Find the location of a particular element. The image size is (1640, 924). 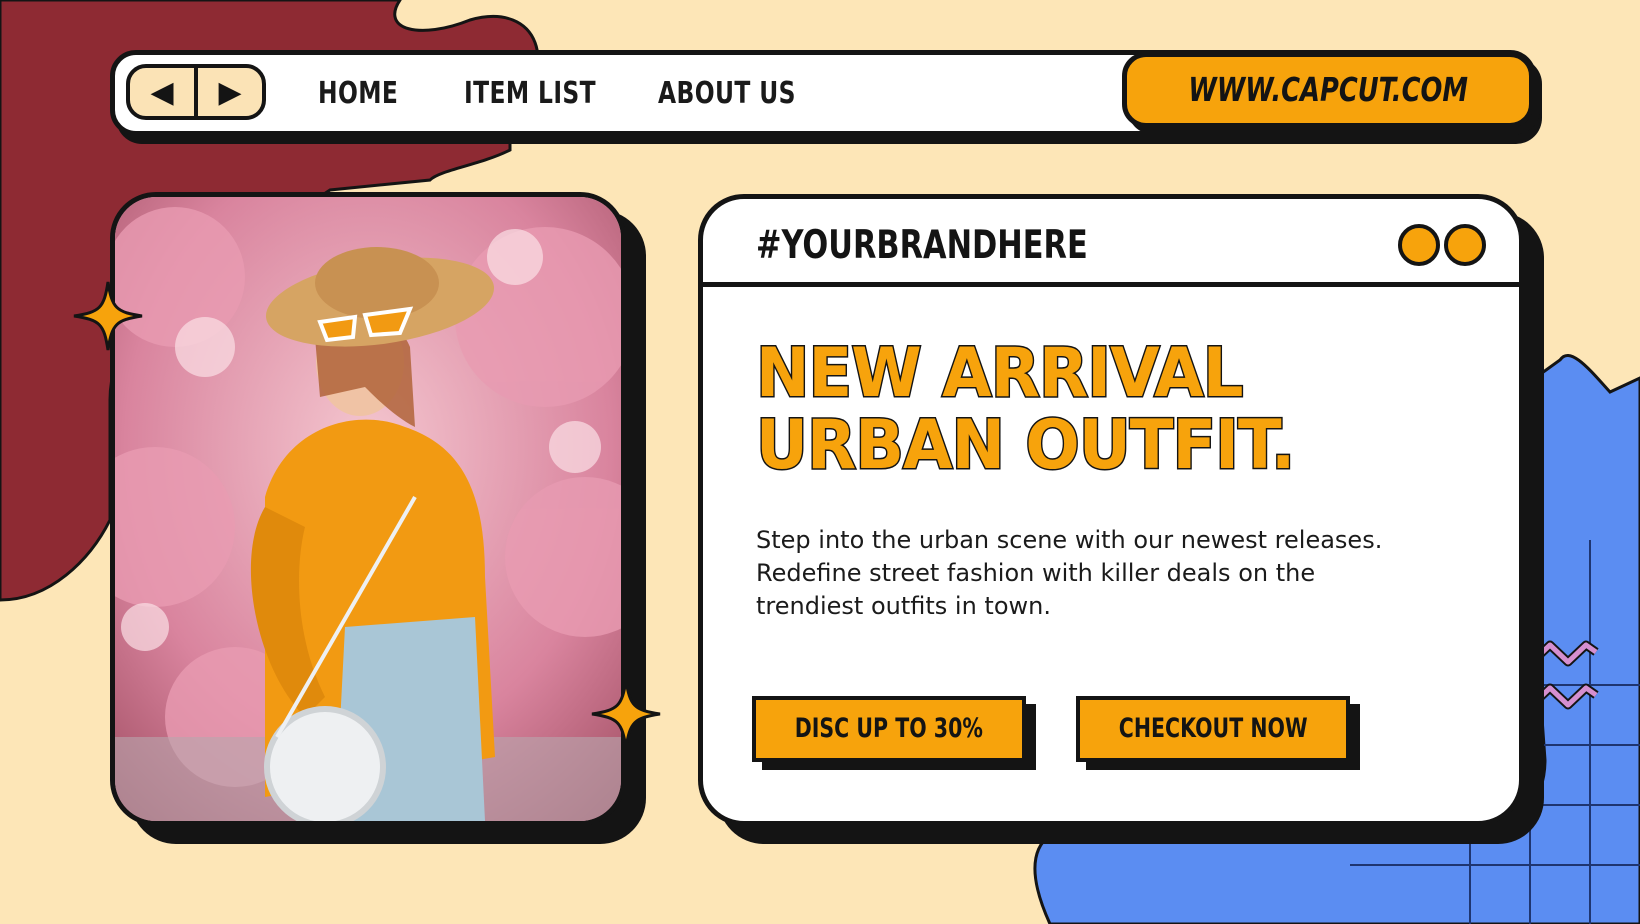

url-bar: WWW.CAPCUT.COM is located at coordinates (1328, 90).